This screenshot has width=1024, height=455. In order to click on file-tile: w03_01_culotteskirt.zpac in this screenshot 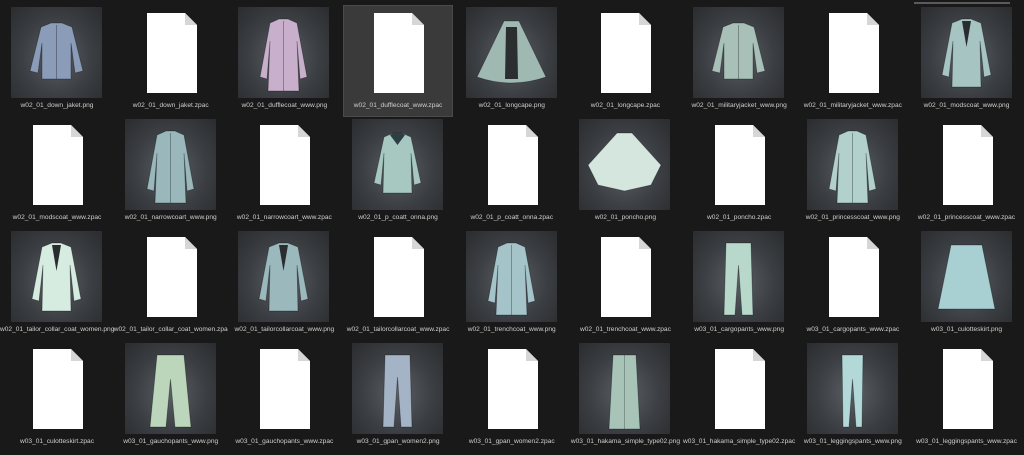, I will do `click(57, 399)`.